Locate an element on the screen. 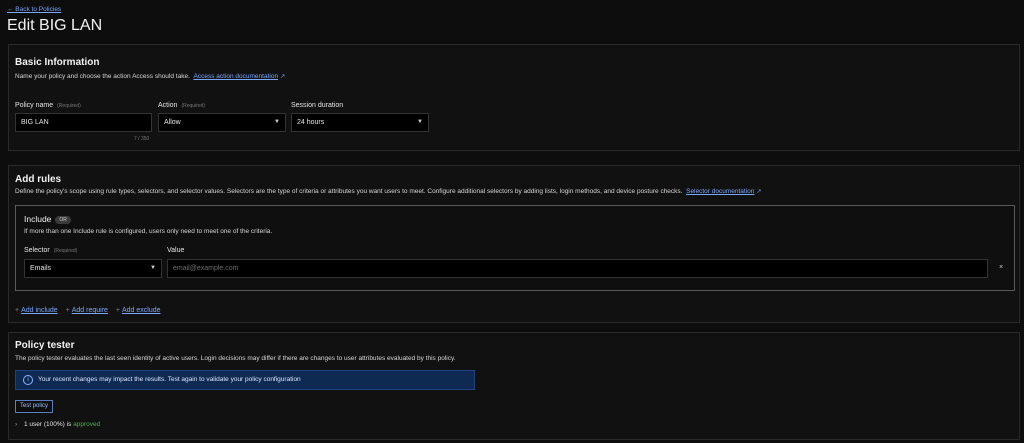 The height and width of the screenshot is (443, 1024). add-rule-links: + Add include + Add require + Add exclude is located at coordinates (88, 310).